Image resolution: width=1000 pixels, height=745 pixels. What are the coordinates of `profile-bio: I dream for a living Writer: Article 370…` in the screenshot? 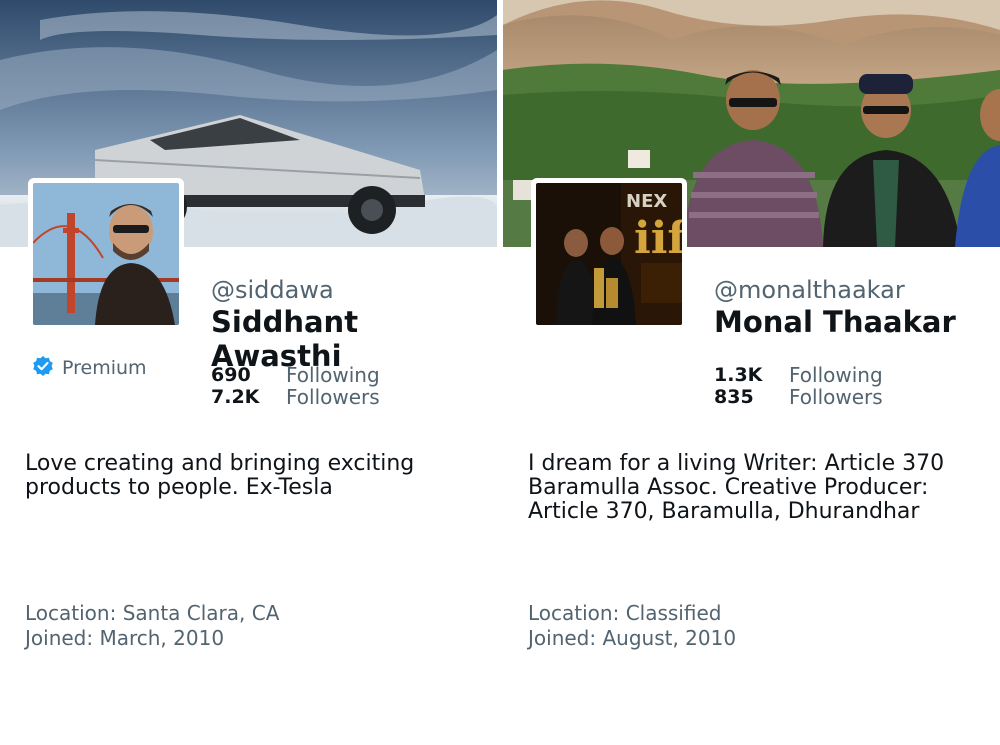 It's located at (736, 487).